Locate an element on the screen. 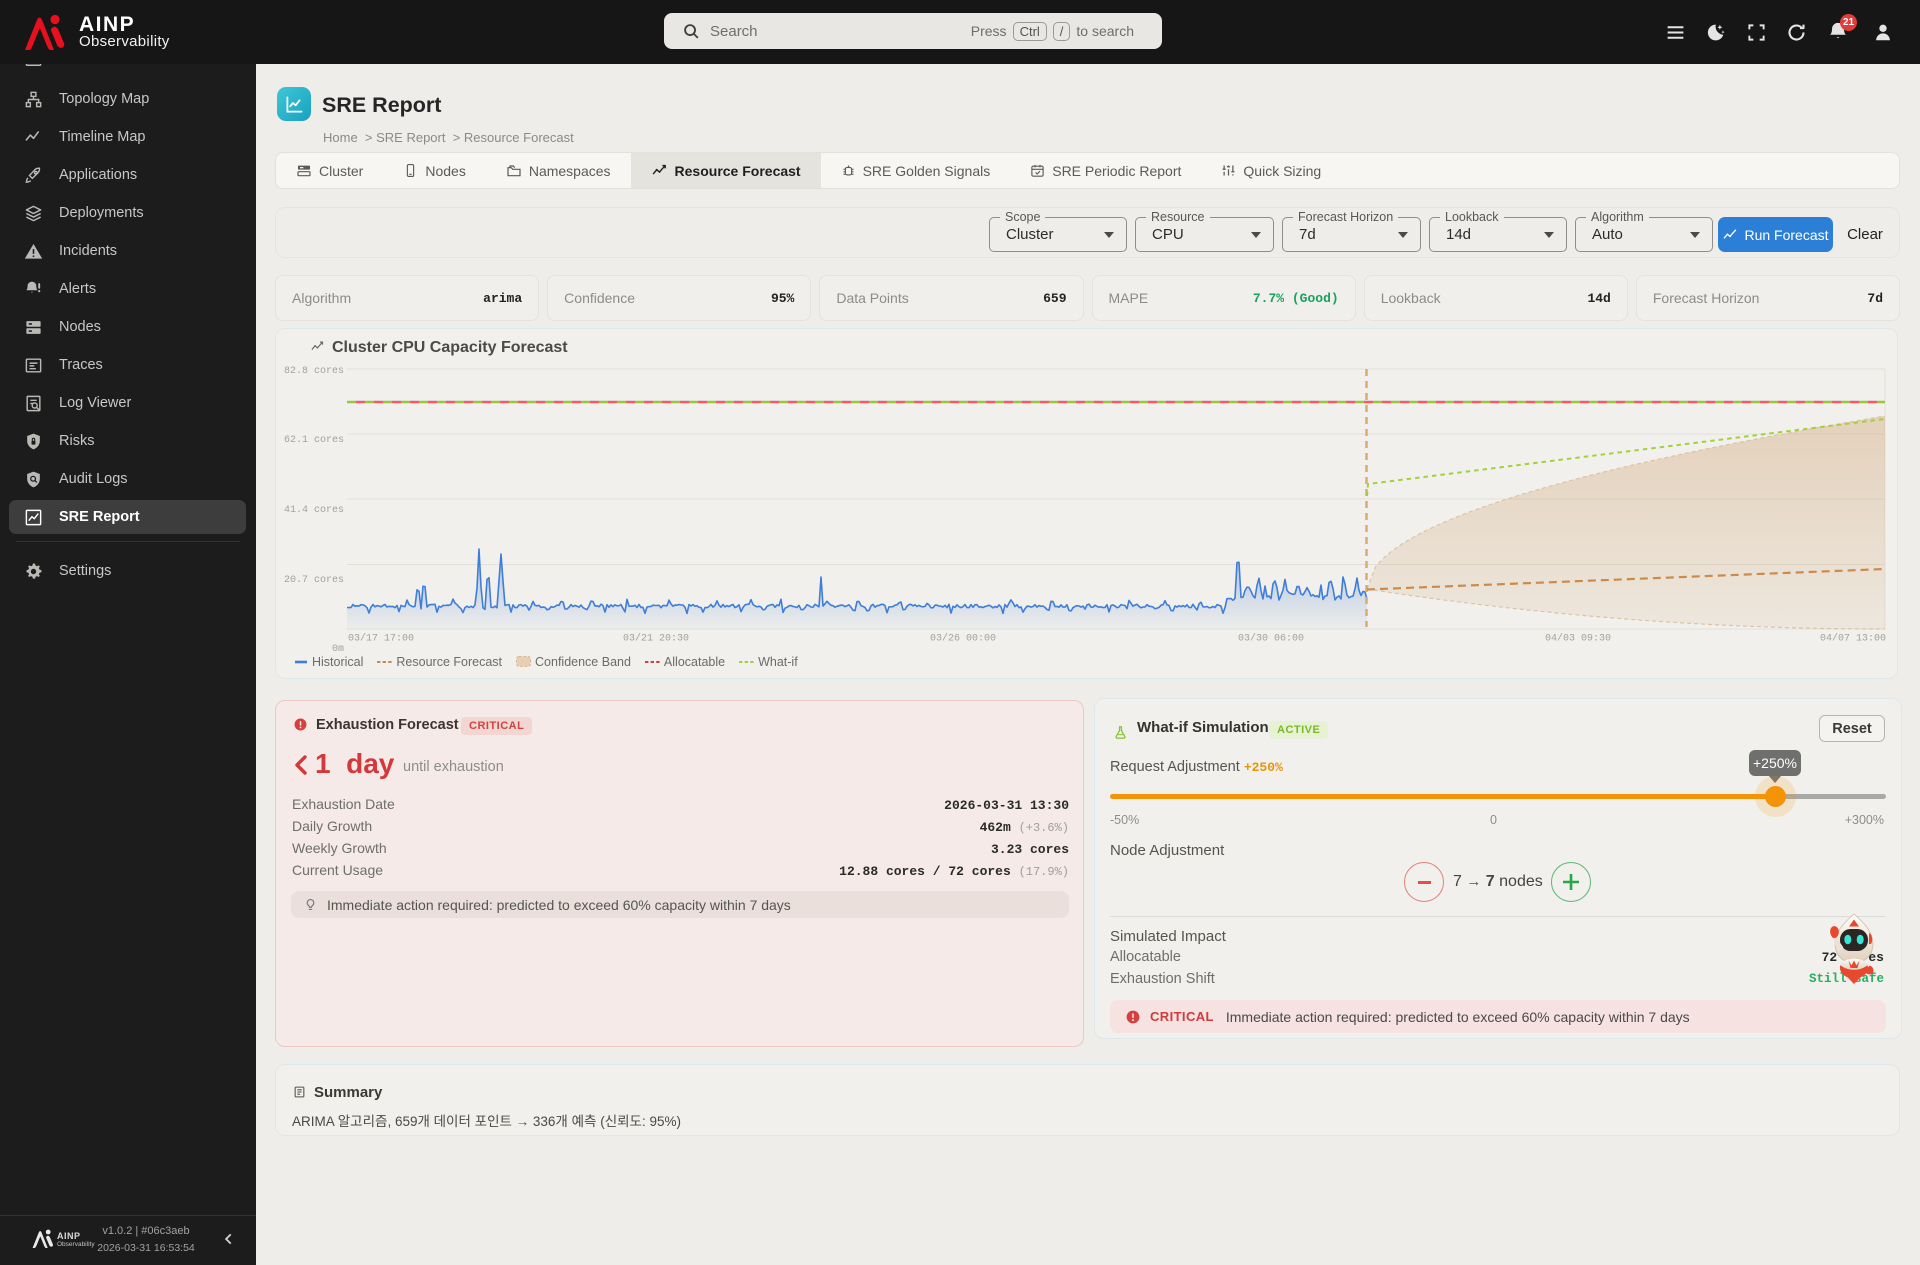 The width and height of the screenshot is (1920, 1265). svg-text: 0m is located at coordinates (338, 649).